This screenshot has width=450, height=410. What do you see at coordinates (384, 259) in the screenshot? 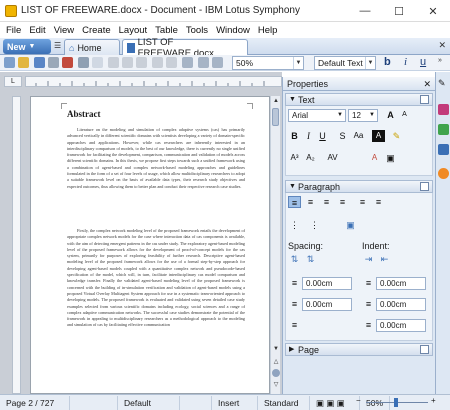
I see `decrease-indent-icon: ⇤` at bounding box center [384, 259].